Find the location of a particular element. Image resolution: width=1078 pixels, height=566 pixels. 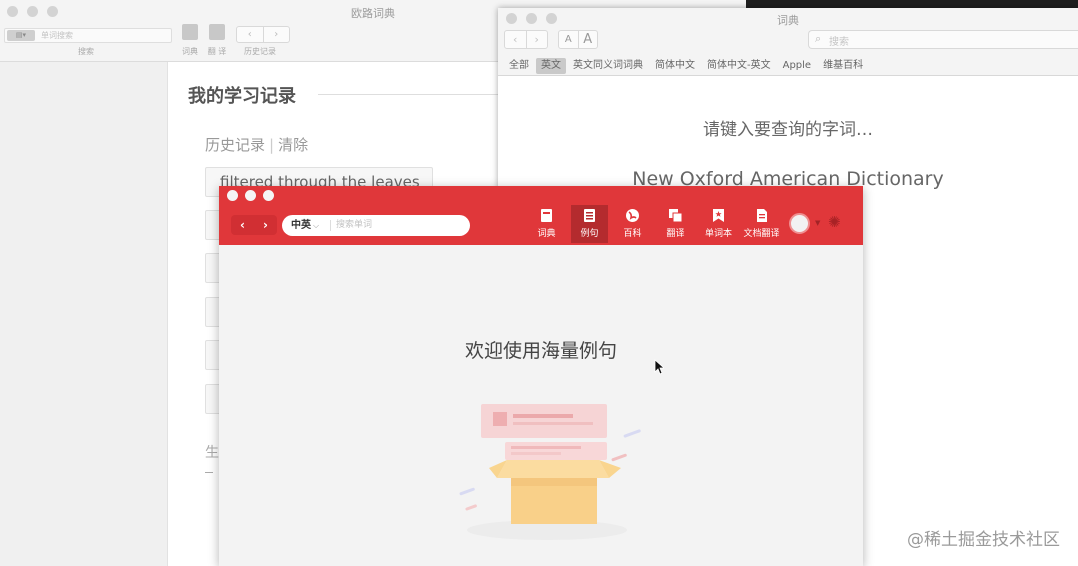

dictionary-tab: 维基百科 is located at coordinates (843, 66).